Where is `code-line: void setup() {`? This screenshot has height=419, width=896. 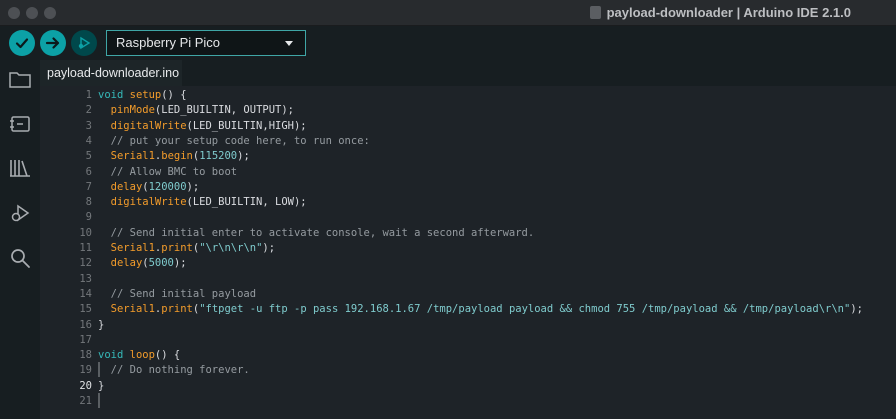 code-line: void setup() { is located at coordinates (142, 95).